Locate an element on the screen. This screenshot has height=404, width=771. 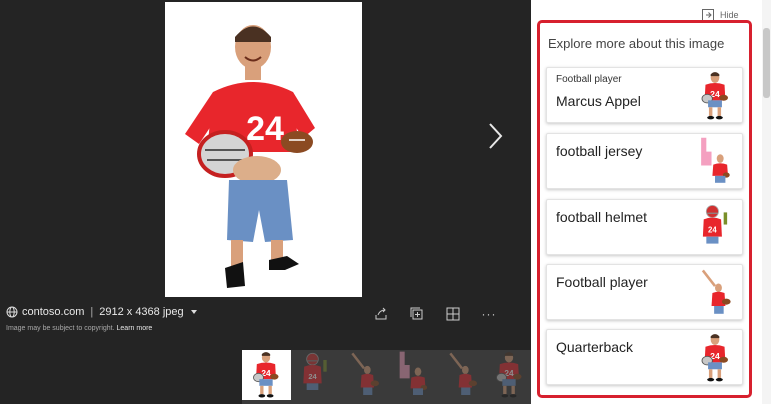
image-source: contoso.com | 2912 x 4368 jpeg is located at coordinates (101, 312).